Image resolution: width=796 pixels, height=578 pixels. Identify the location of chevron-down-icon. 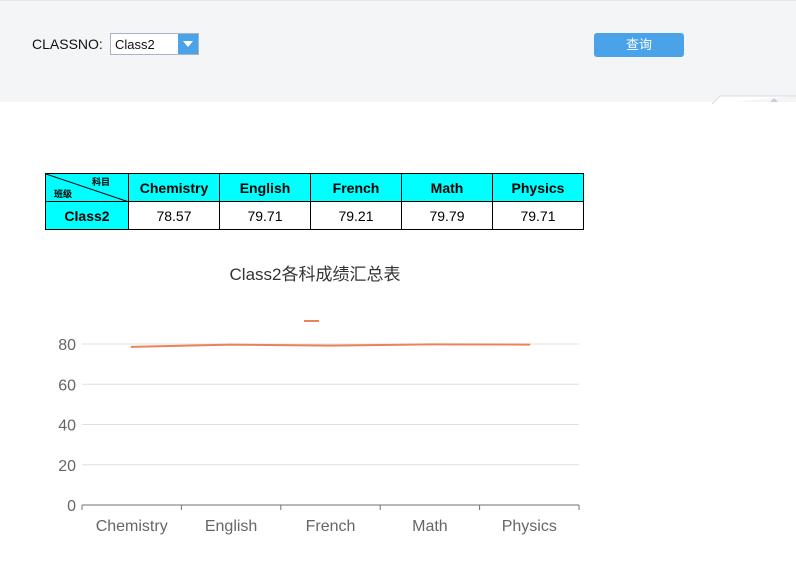
(188, 44).